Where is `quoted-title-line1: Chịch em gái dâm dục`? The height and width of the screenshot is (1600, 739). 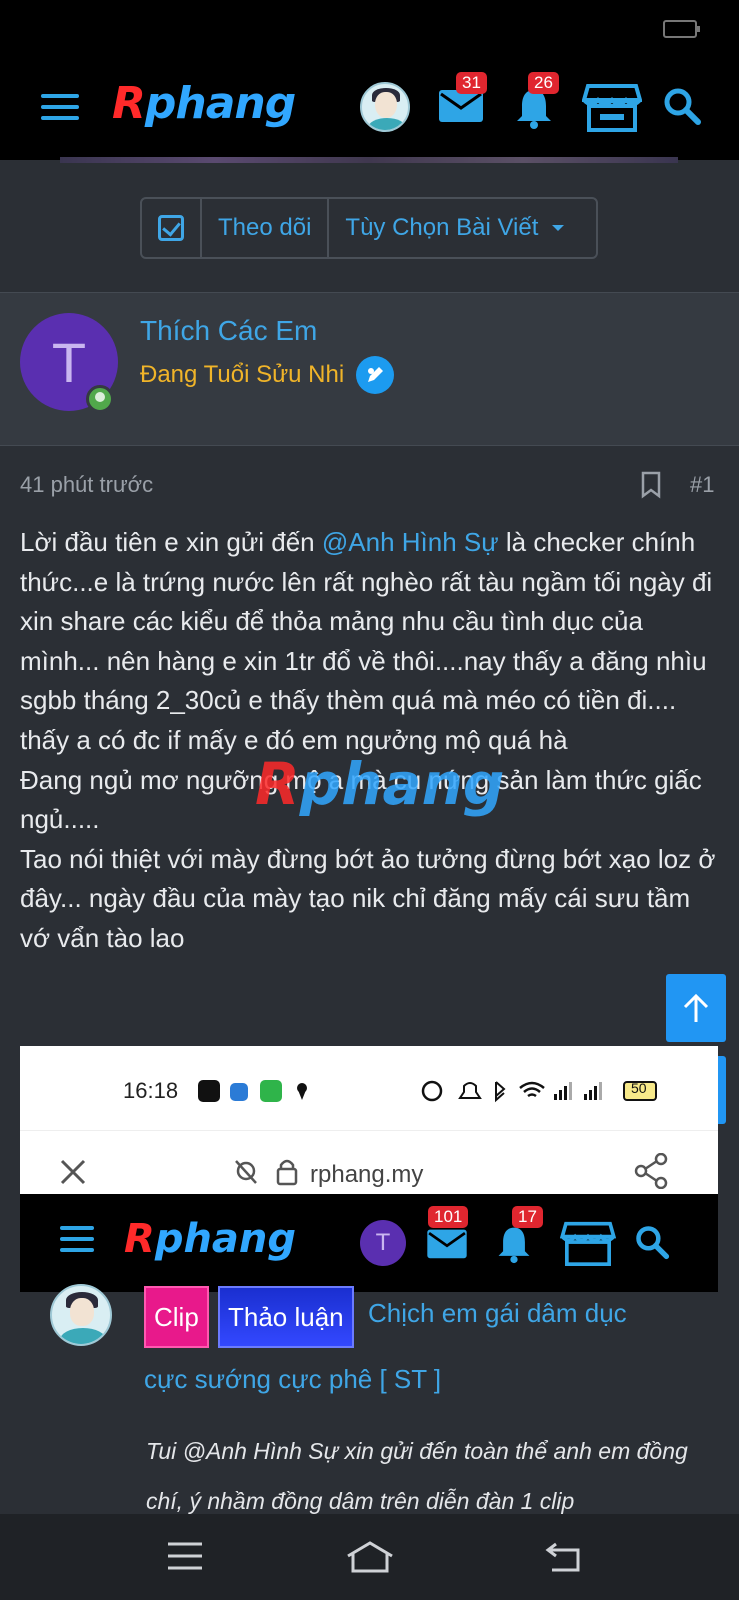
quoted-title-line1: Chịch em gái dâm dục is located at coordinates (497, 1313).